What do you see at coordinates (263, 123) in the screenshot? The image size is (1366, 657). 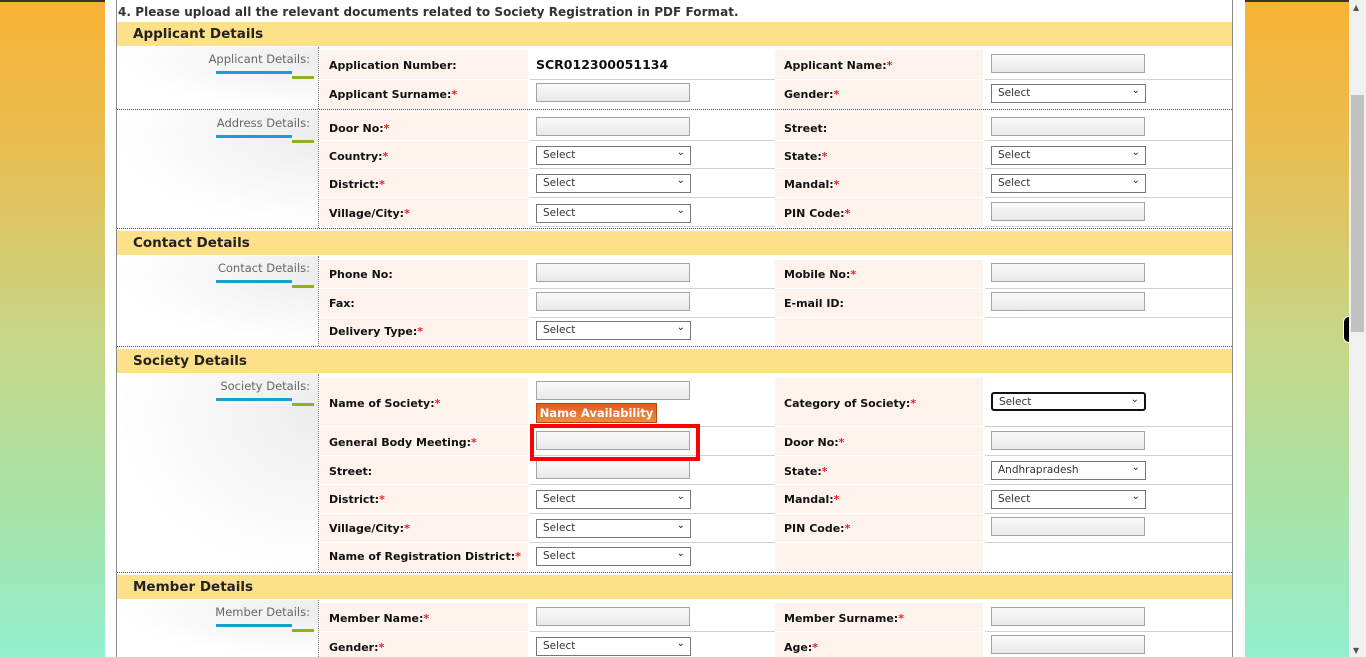 I see `side-label-text: Address Details:` at bounding box center [263, 123].